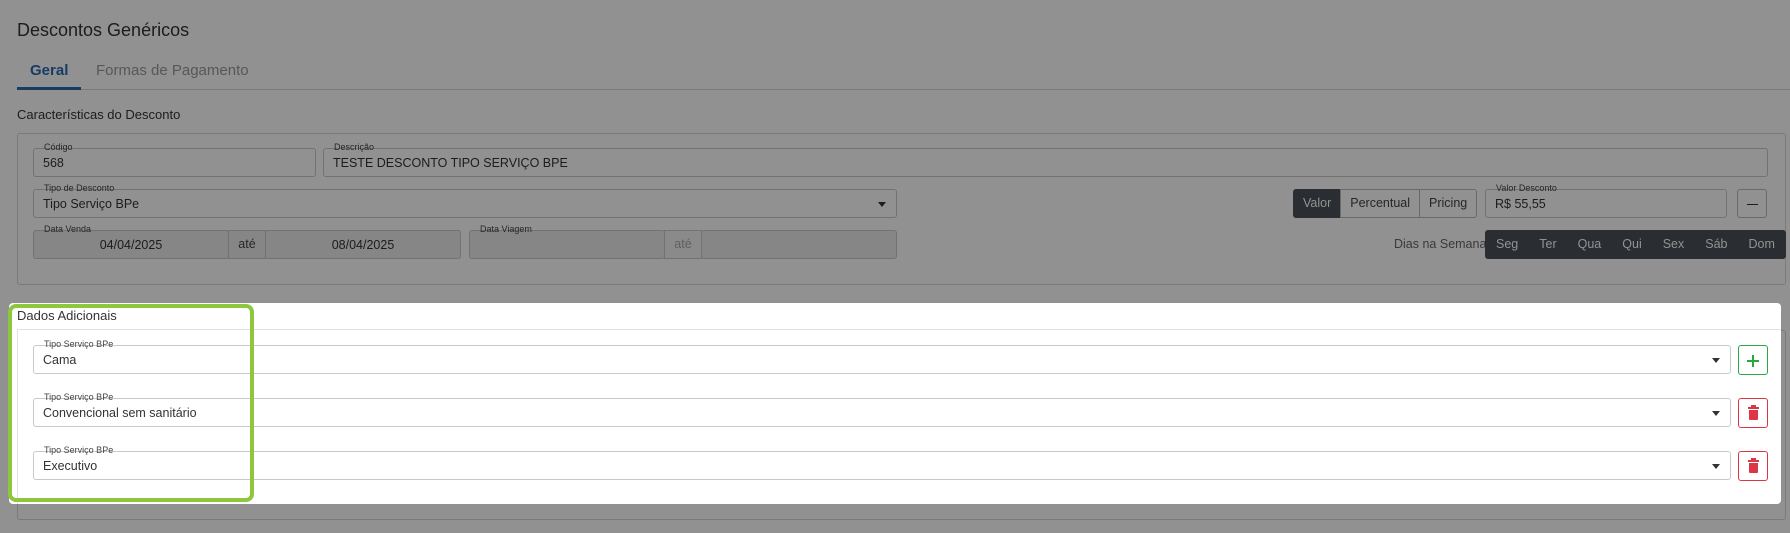  Describe the element at coordinates (1632, 244) in the screenshot. I see `dia-qui-button: Qui` at that location.